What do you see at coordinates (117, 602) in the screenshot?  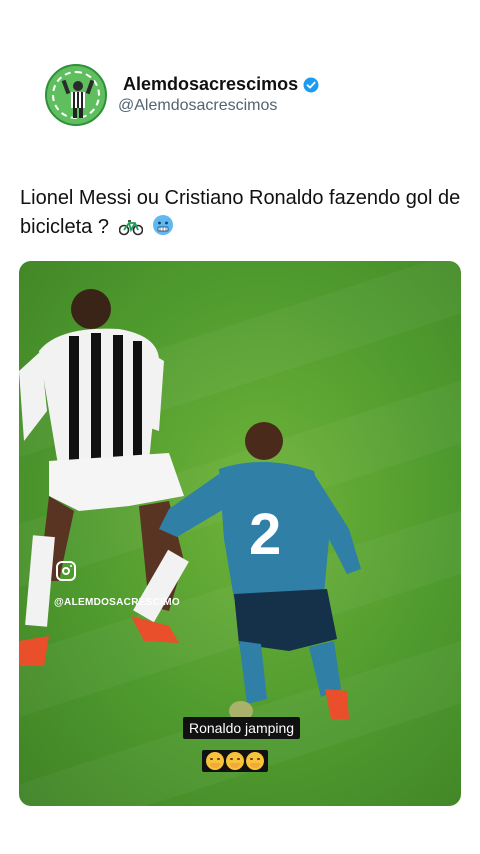 I see `watermark-text: @ALEMDOSACRESCIMO` at bounding box center [117, 602].